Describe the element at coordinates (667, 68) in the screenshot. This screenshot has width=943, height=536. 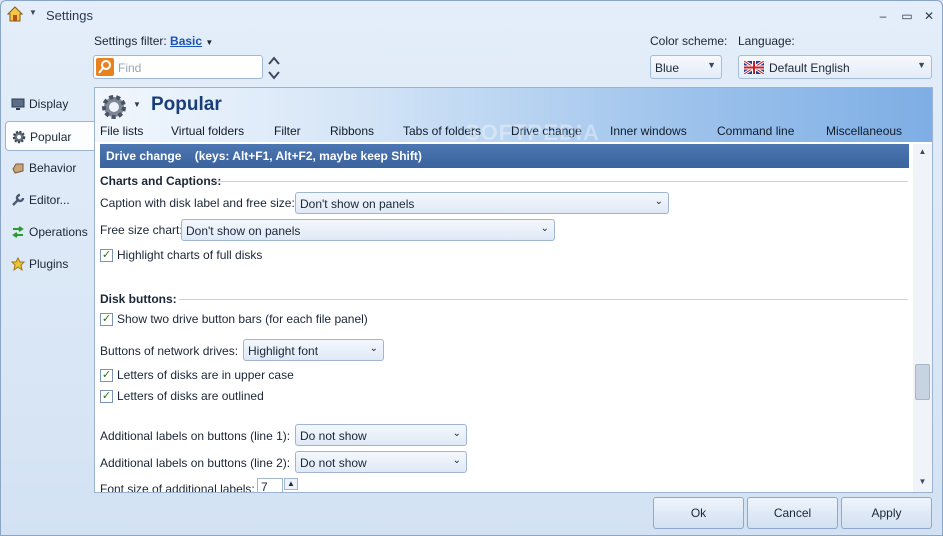
I see `color-scheme-value: Blue` at that location.